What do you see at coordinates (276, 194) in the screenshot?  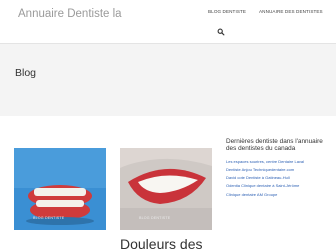 I see `list-item: Clinique dentaire AM Groupe` at bounding box center [276, 194].